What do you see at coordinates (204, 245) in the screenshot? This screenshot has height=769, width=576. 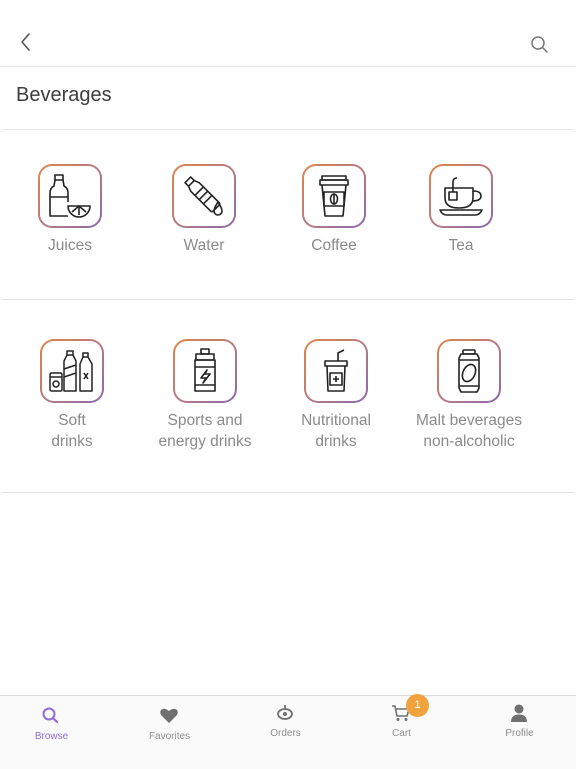 I see `category-label: Water` at bounding box center [204, 245].